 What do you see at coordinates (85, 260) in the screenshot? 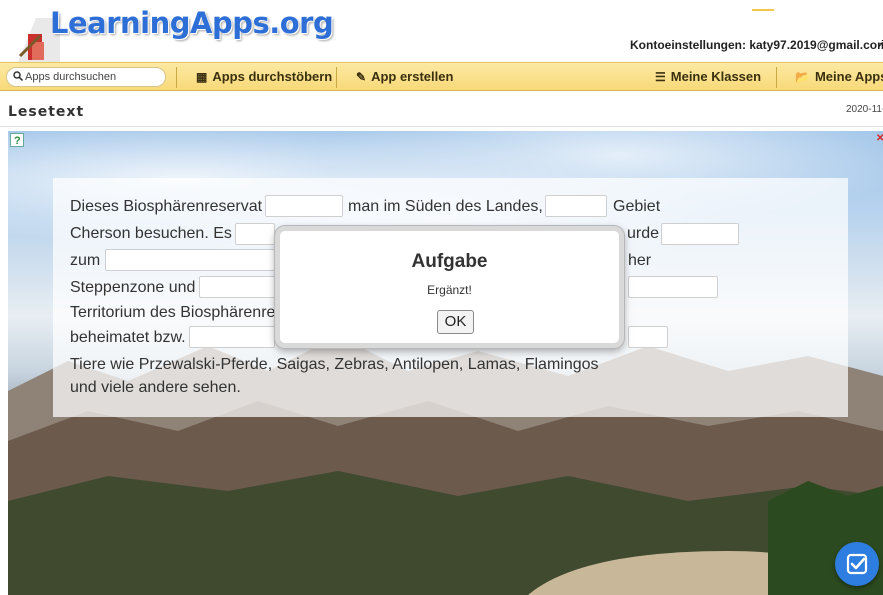
I see `text-fragment: zum` at bounding box center [85, 260].